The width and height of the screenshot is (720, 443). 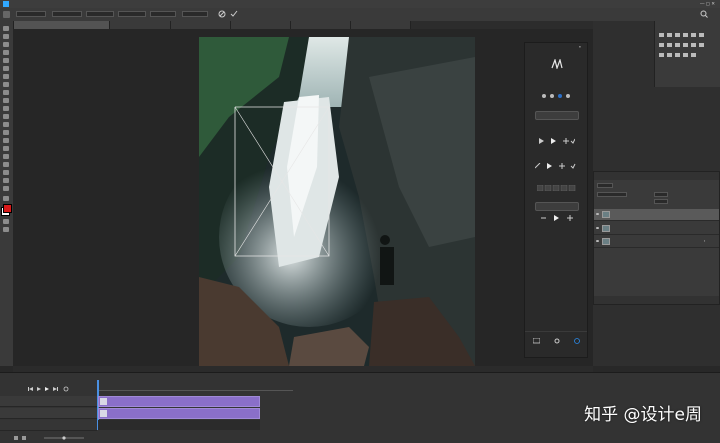 What do you see at coordinates (58, 389) in the screenshot?
I see `transport-controls` at bounding box center [58, 389].